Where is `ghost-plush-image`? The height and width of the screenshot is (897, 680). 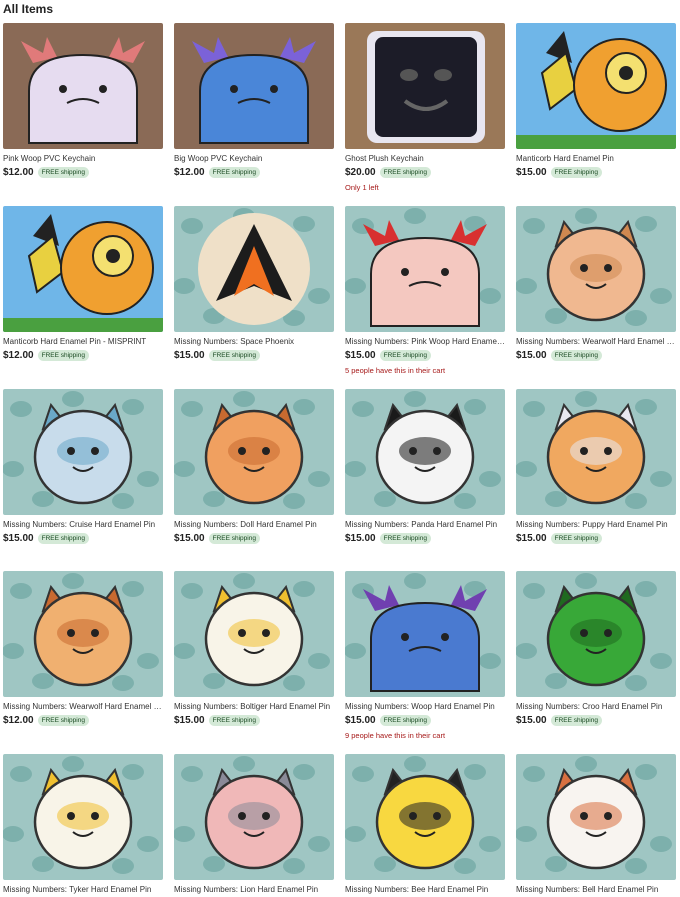
ghost-plush-image is located at coordinates (425, 86).